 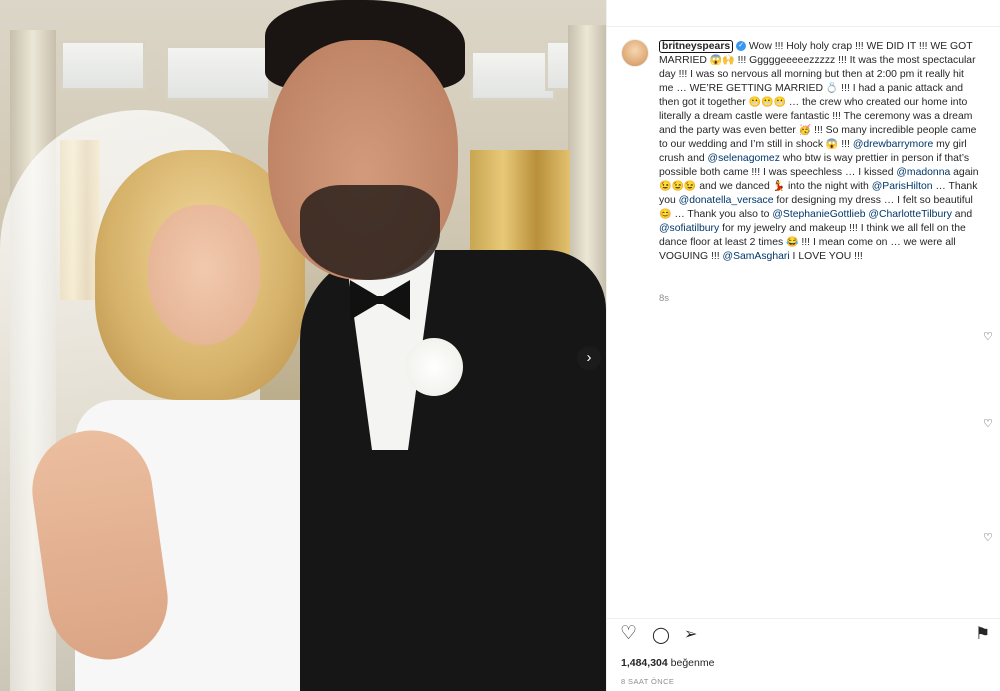 What do you see at coordinates (792, 242) in the screenshot?
I see `emoji: 😂` at bounding box center [792, 242].